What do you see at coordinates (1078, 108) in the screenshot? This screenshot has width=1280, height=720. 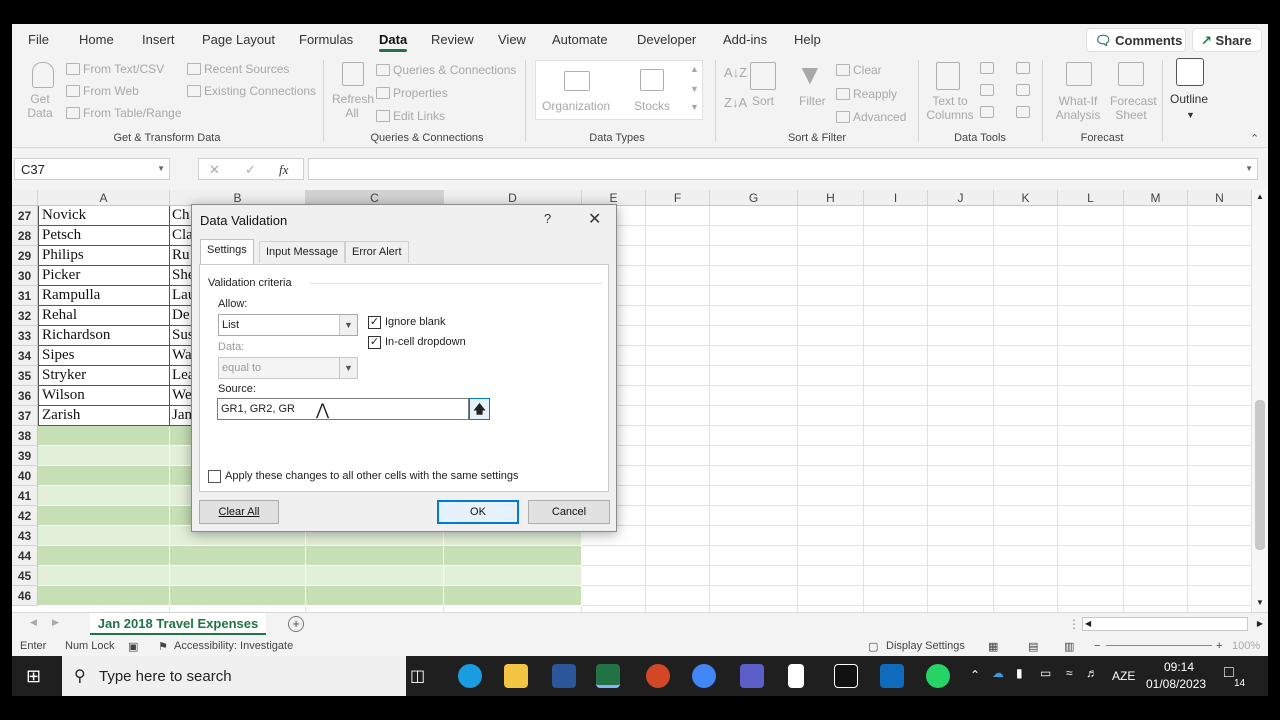 I see `what-if-button: What-If Analysis` at bounding box center [1078, 108].